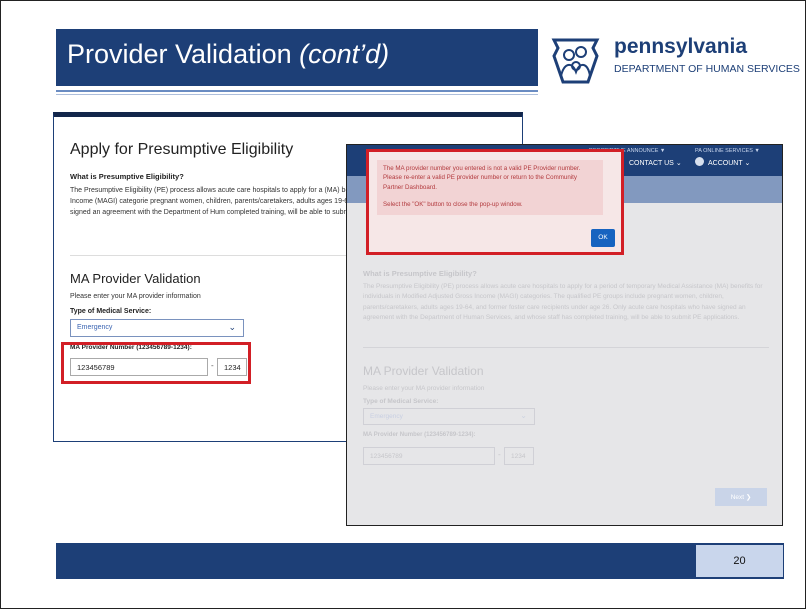 Image resolution: width=806 pixels, height=609 pixels. Describe the element at coordinates (386, 456) in the screenshot. I see `provider-number-value: 123456789` at that location.